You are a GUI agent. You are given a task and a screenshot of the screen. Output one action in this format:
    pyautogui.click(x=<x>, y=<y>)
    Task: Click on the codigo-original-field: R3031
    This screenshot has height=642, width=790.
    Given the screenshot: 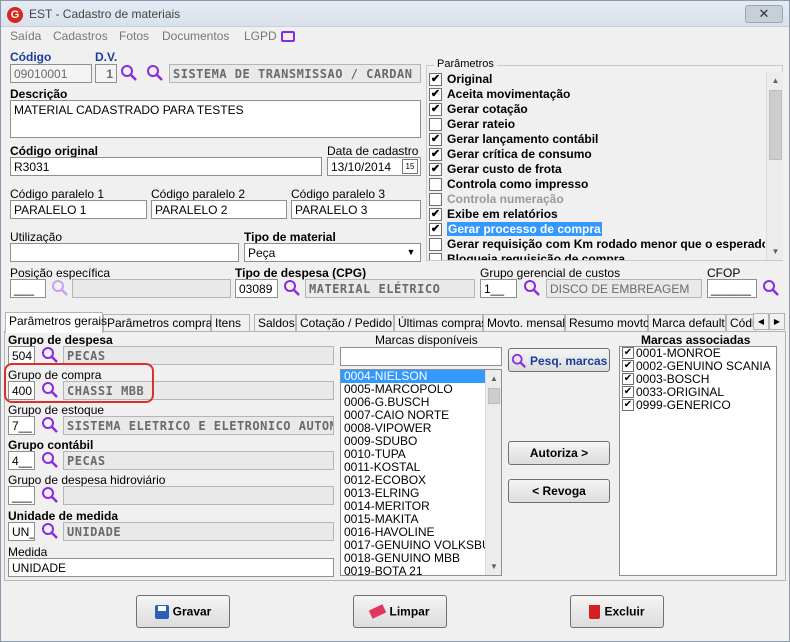 What is the action you would take?
    pyautogui.click(x=166, y=166)
    